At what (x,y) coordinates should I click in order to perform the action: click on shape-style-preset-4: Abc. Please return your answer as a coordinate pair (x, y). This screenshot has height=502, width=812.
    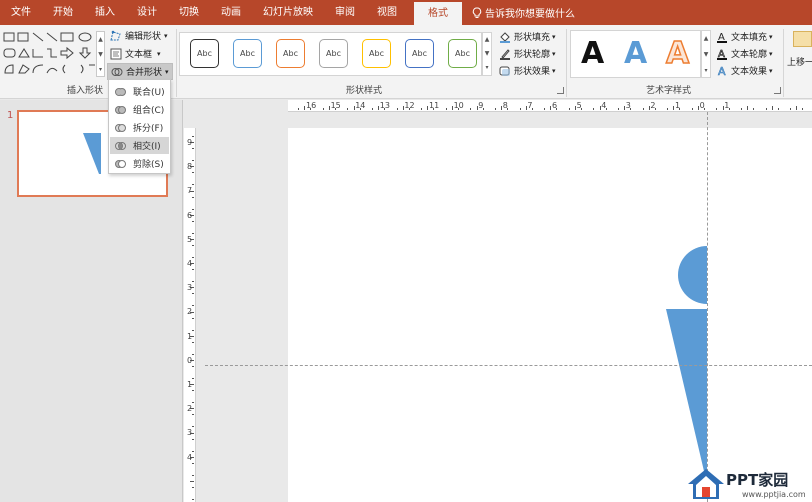
    Looking at the image, I should click on (376, 53).